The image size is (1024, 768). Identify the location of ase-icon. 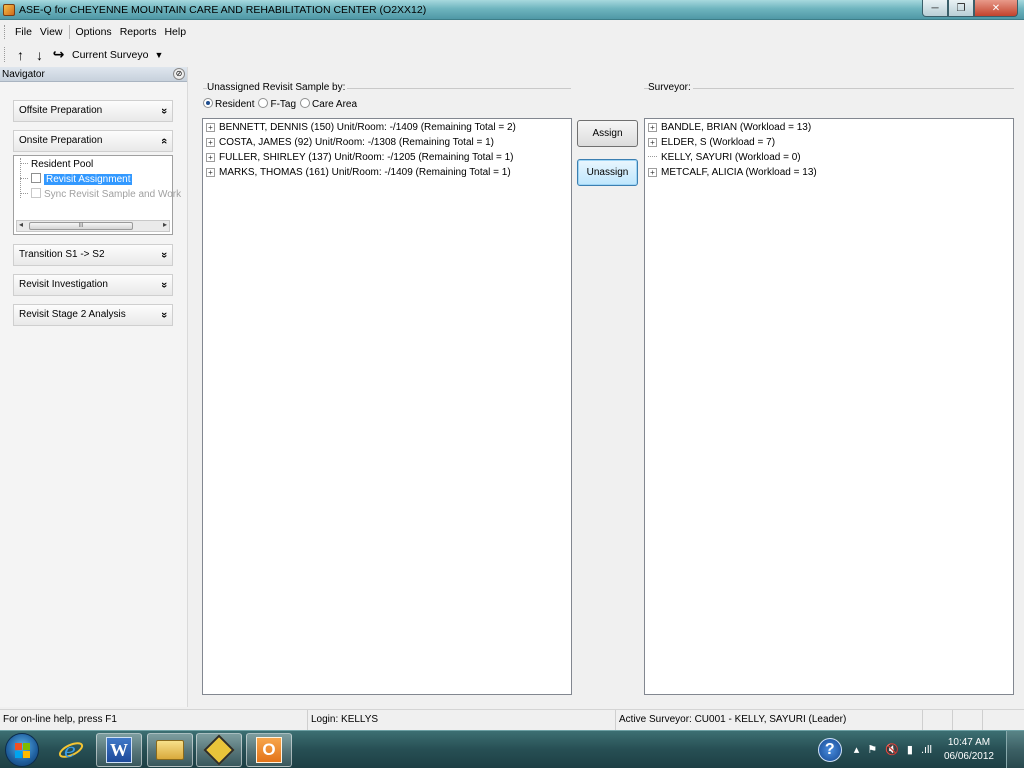
(219, 750).